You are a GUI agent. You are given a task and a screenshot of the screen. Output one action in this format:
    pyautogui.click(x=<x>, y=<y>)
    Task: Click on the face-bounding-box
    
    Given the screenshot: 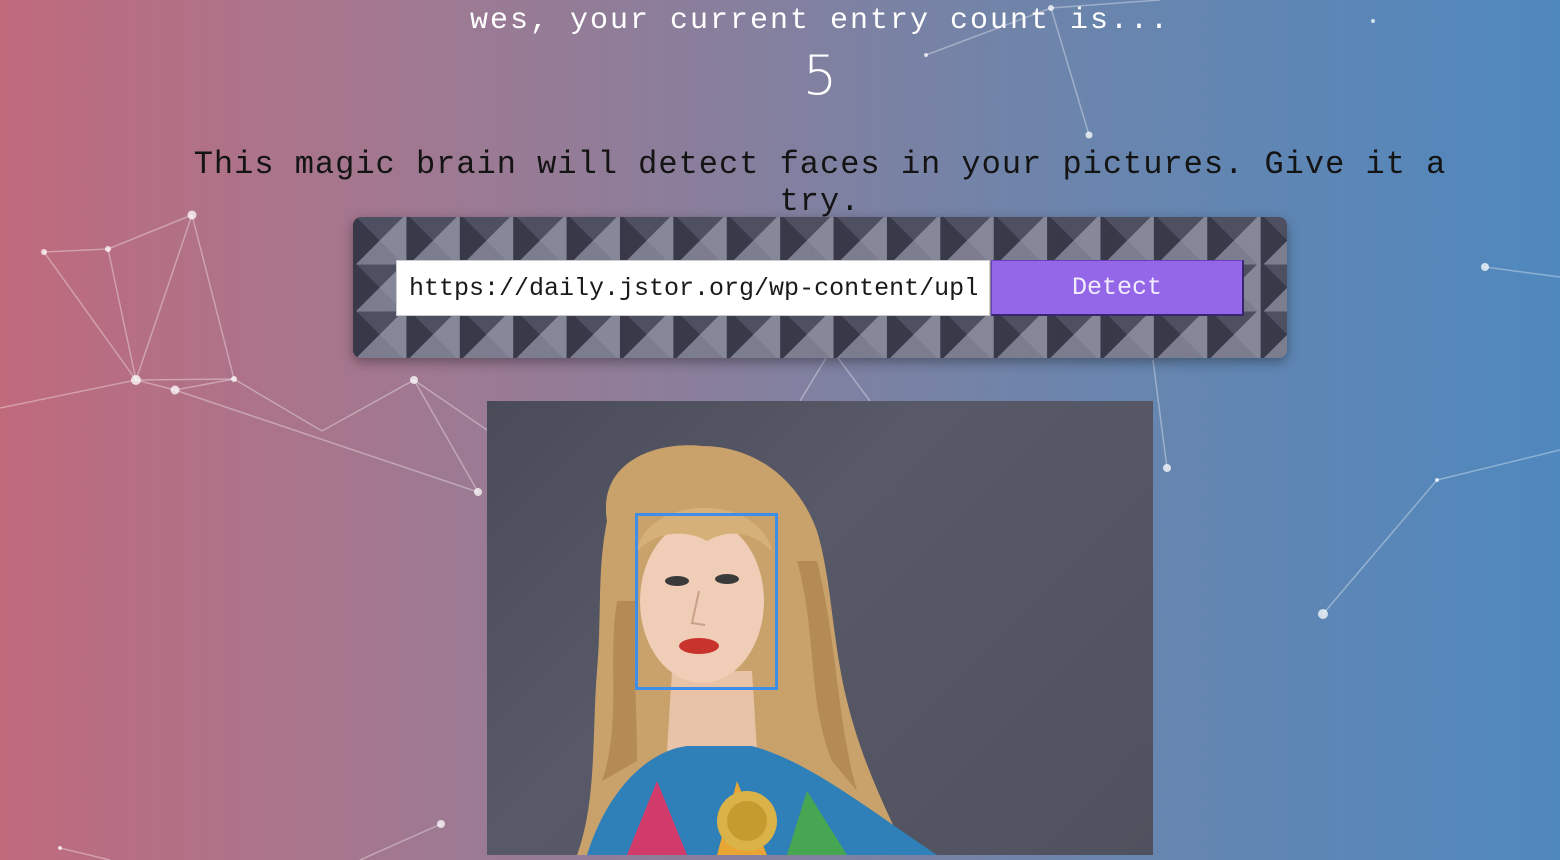 What is the action you would take?
    pyautogui.click(x=706, y=601)
    